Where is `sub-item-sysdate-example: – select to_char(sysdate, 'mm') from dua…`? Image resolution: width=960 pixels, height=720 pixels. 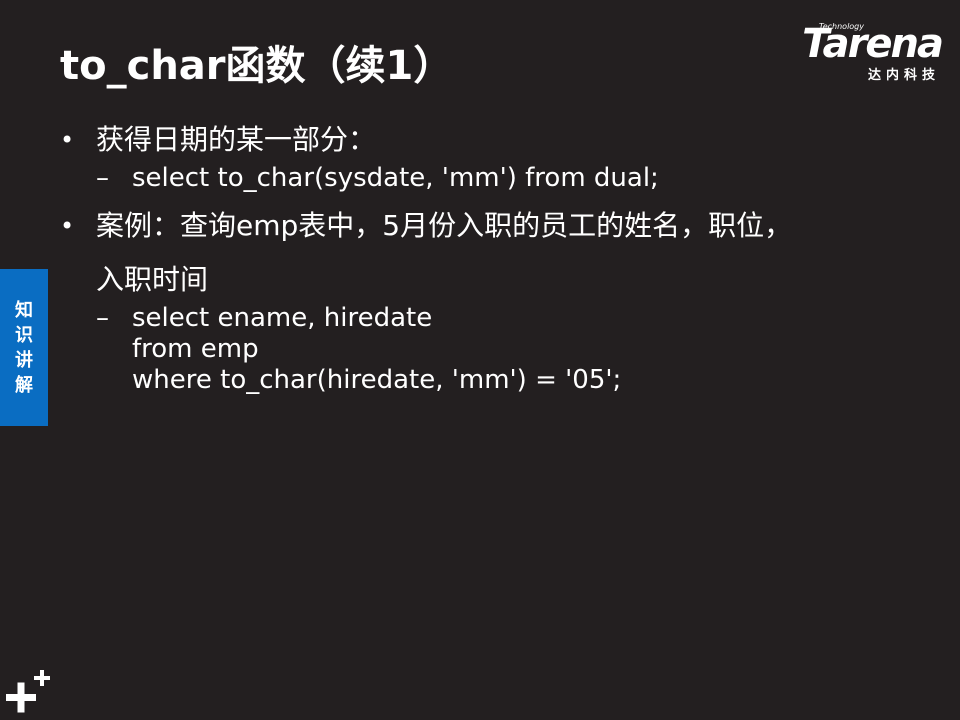
sub-item-sysdate-example: – select to_char(sysdate, 'mm') from dua… is located at coordinates (485, 178).